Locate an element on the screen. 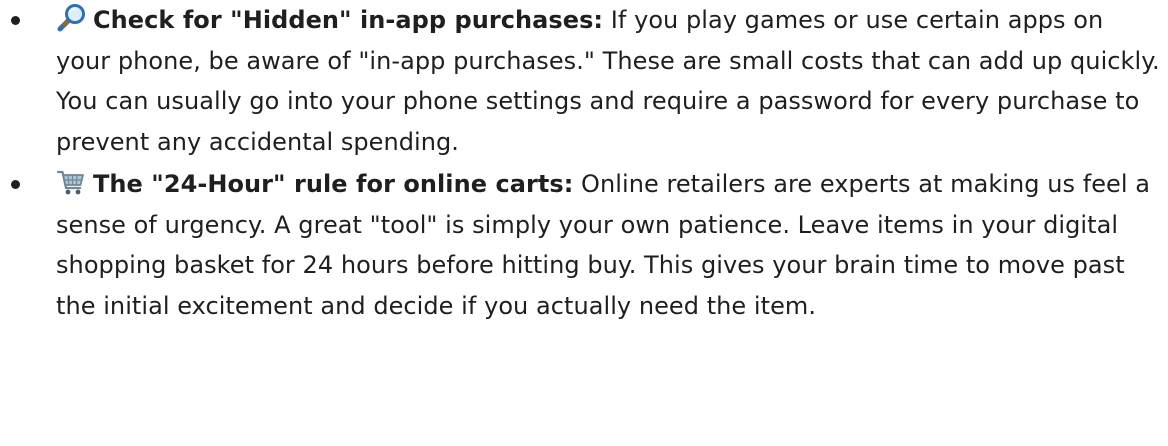 The height and width of the screenshot is (446, 1168). magnifier-icon is located at coordinates (71, 18).